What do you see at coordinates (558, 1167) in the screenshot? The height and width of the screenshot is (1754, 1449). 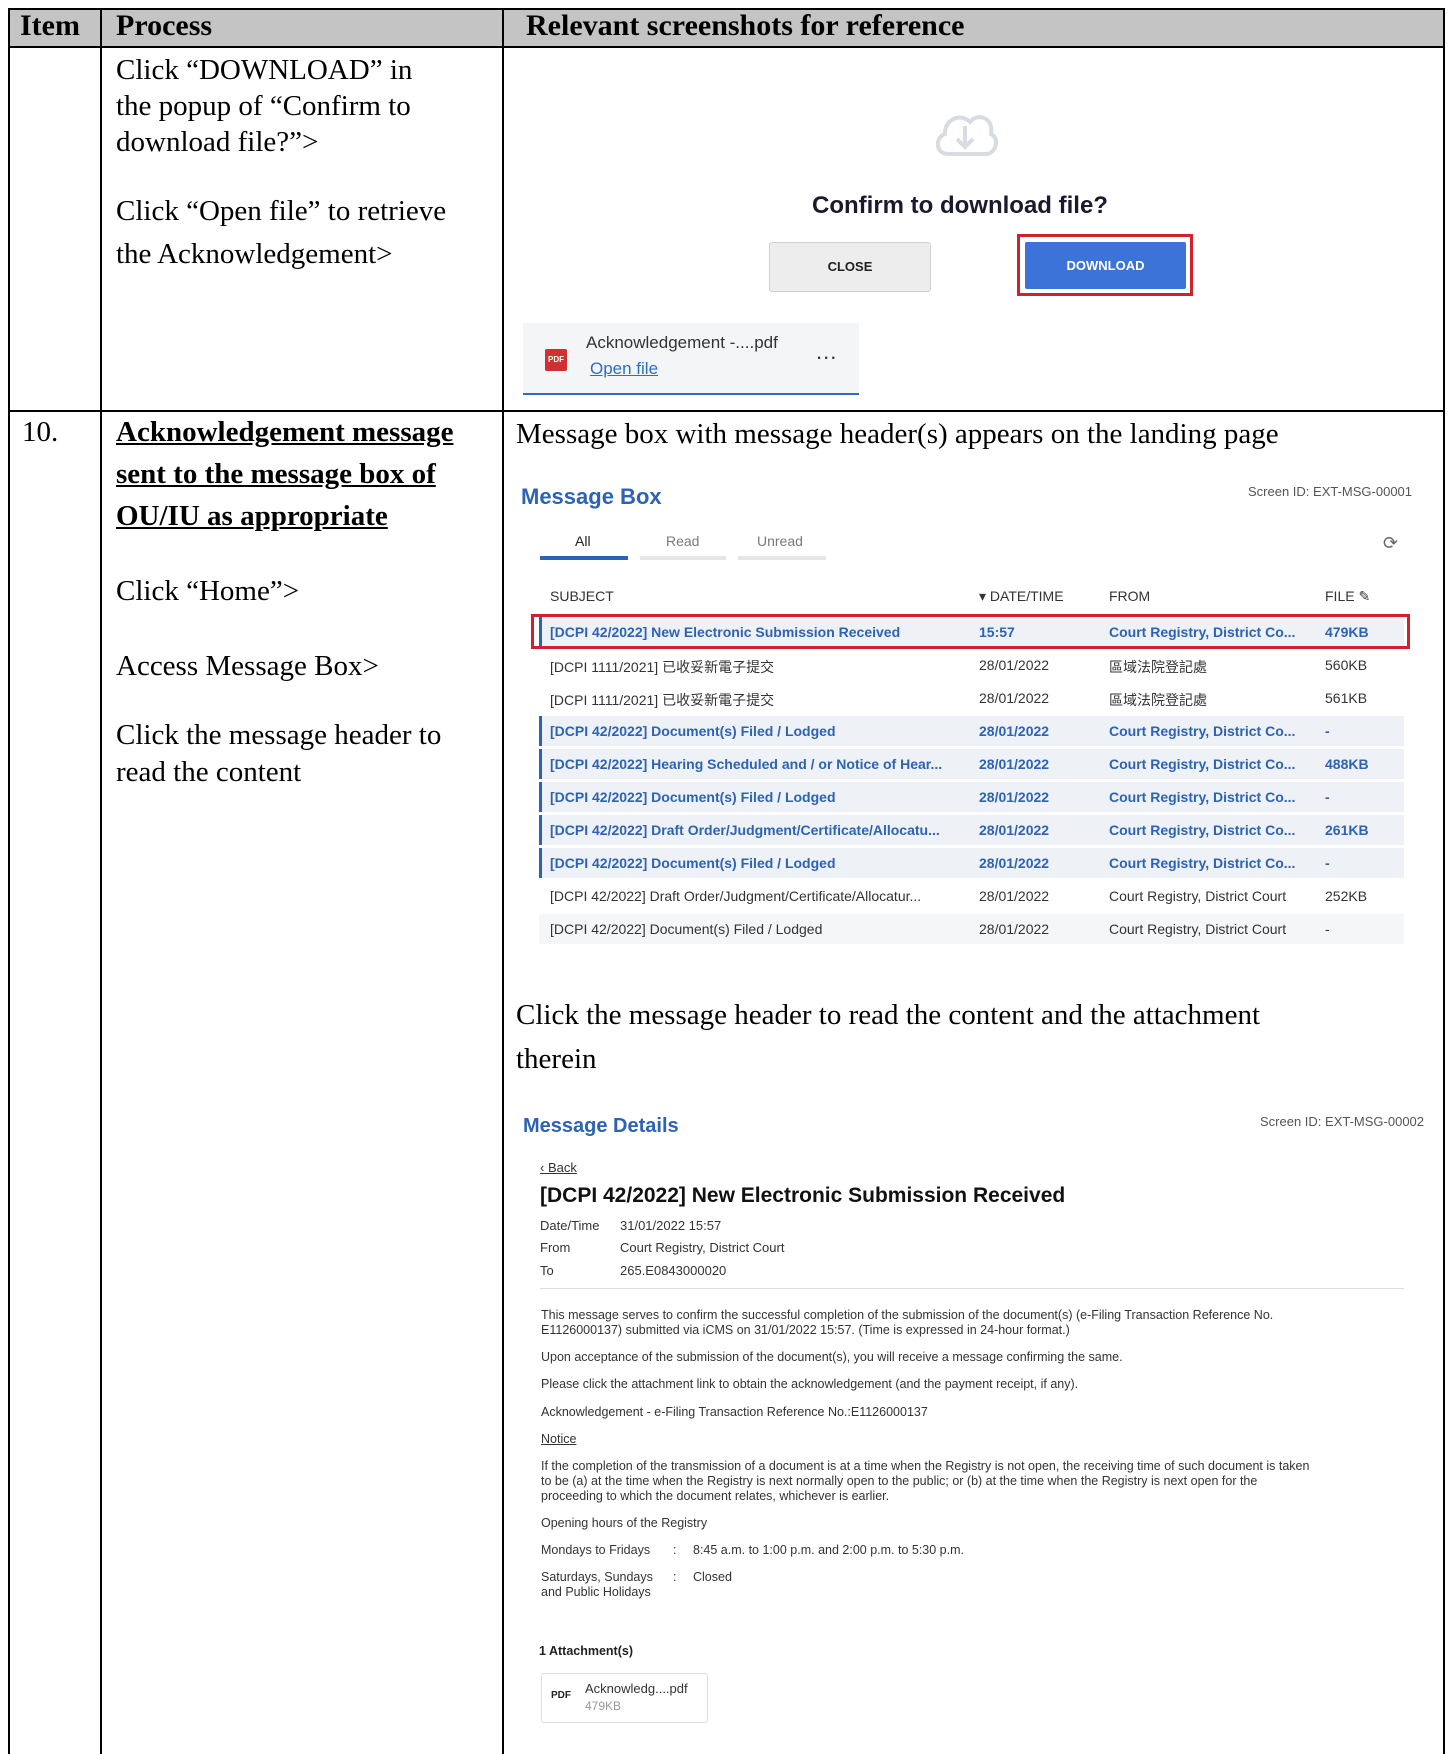 I see `back-link: ‹ Back` at bounding box center [558, 1167].